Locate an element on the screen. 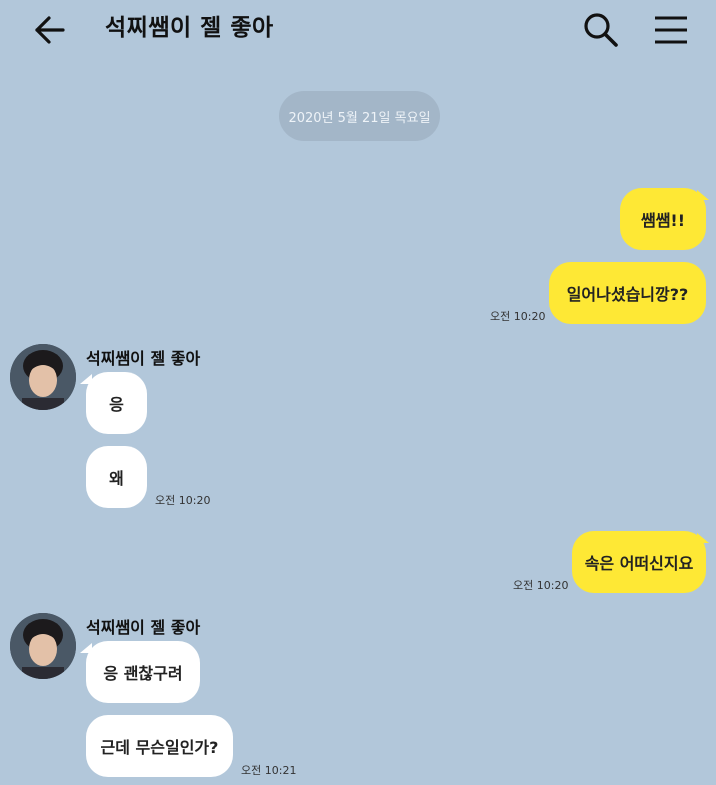 The height and width of the screenshot is (785, 716). chat-header: 석찌쌤이 젤 좋아 is located at coordinates (358, 30).